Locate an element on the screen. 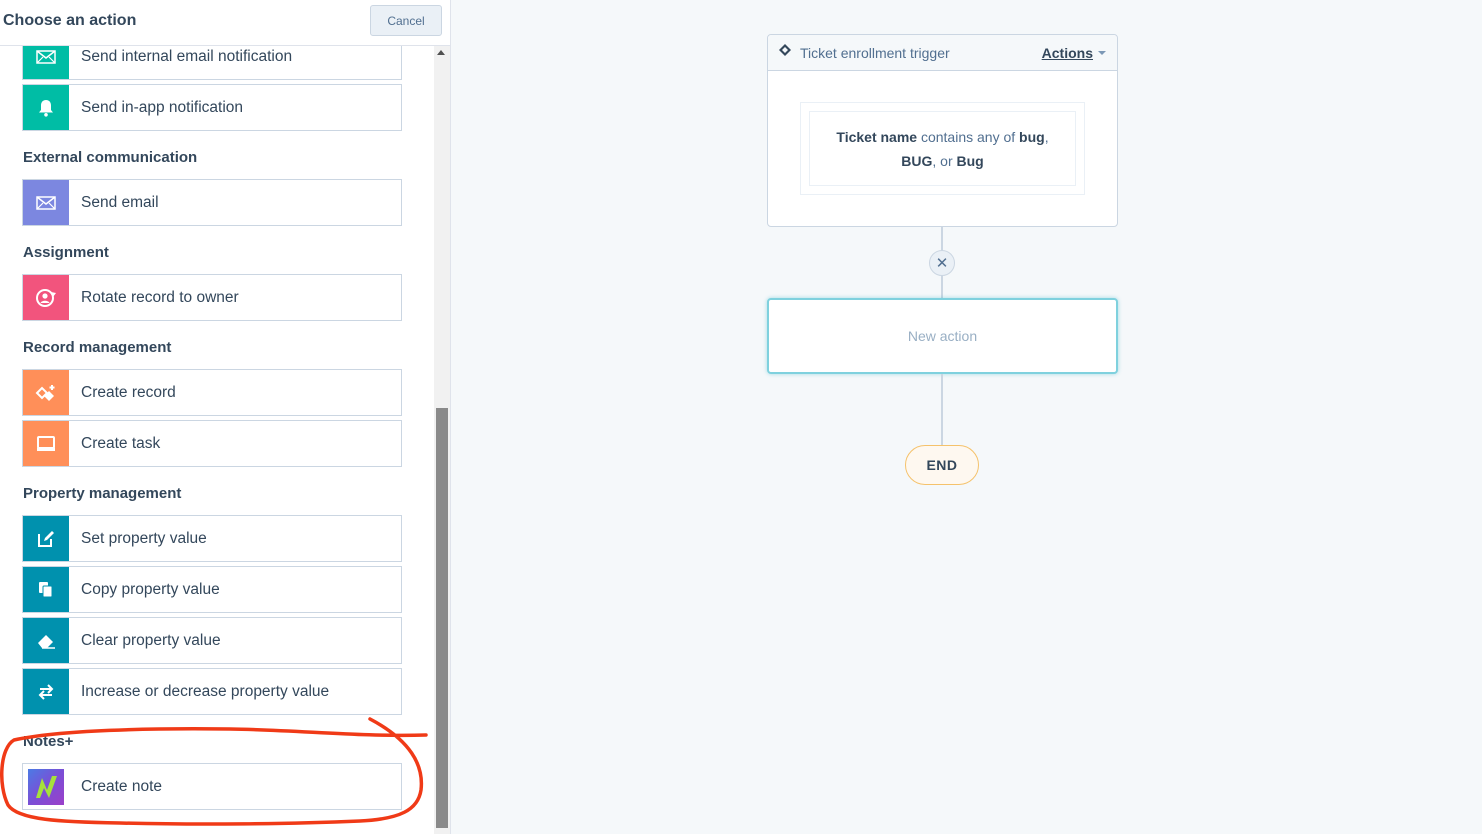 The width and height of the screenshot is (1482, 834). panel-title: Choose an action is located at coordinates (70, 20).